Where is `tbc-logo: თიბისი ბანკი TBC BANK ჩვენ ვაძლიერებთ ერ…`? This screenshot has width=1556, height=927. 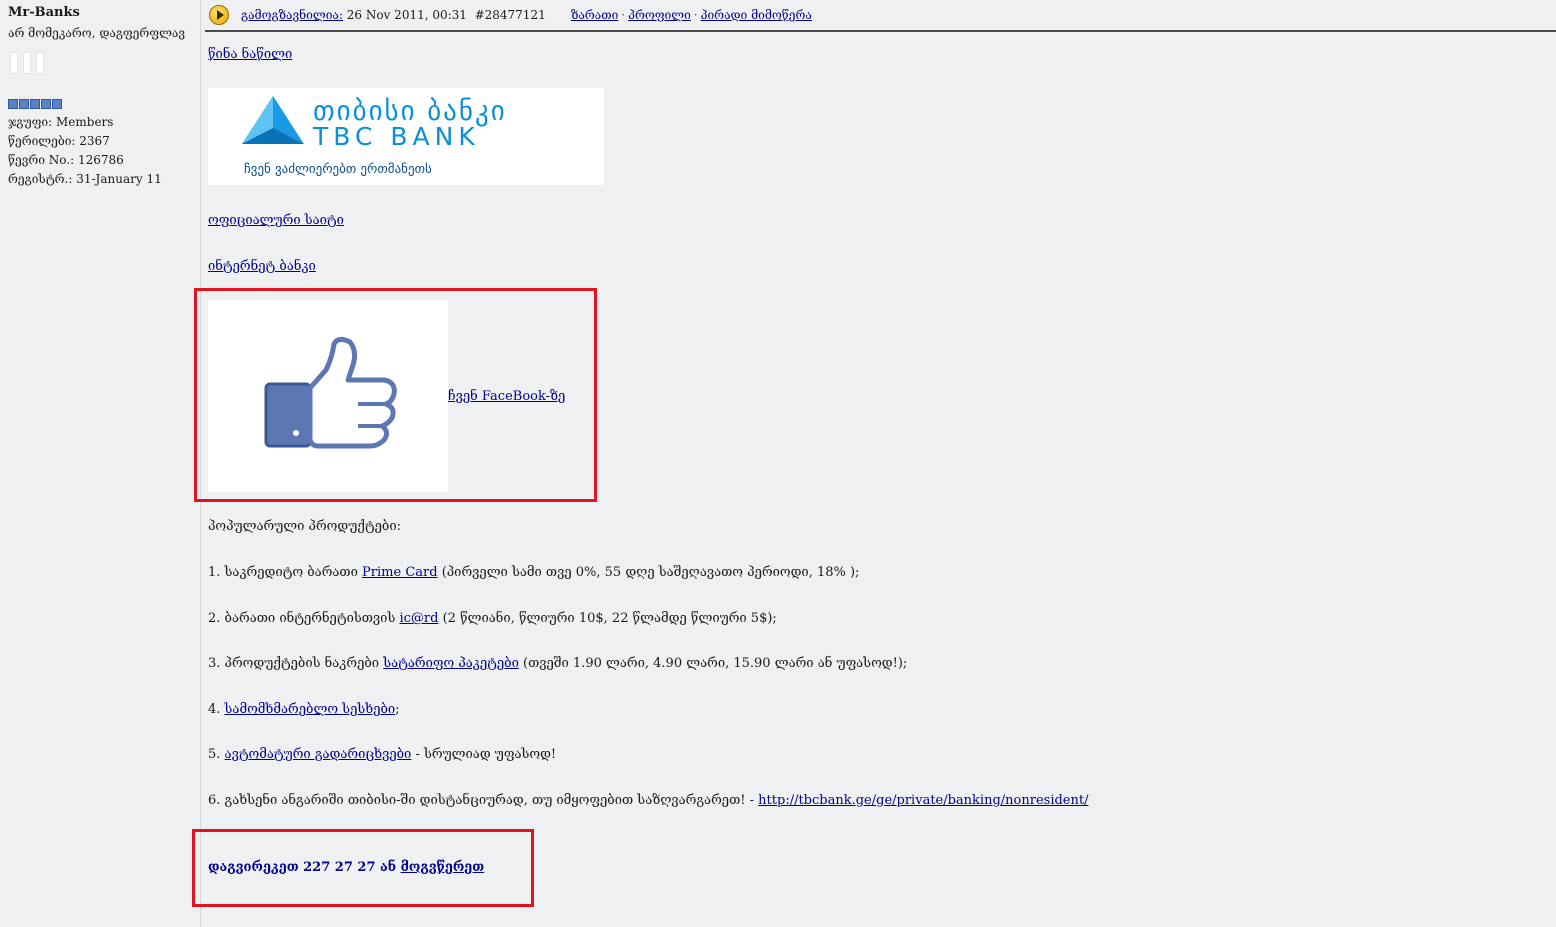 tbc-logo: თიბისი ბანკი TBC BANK ჩვენ ვაძლიერებთ ერ… is located at coordinates (406, 136).